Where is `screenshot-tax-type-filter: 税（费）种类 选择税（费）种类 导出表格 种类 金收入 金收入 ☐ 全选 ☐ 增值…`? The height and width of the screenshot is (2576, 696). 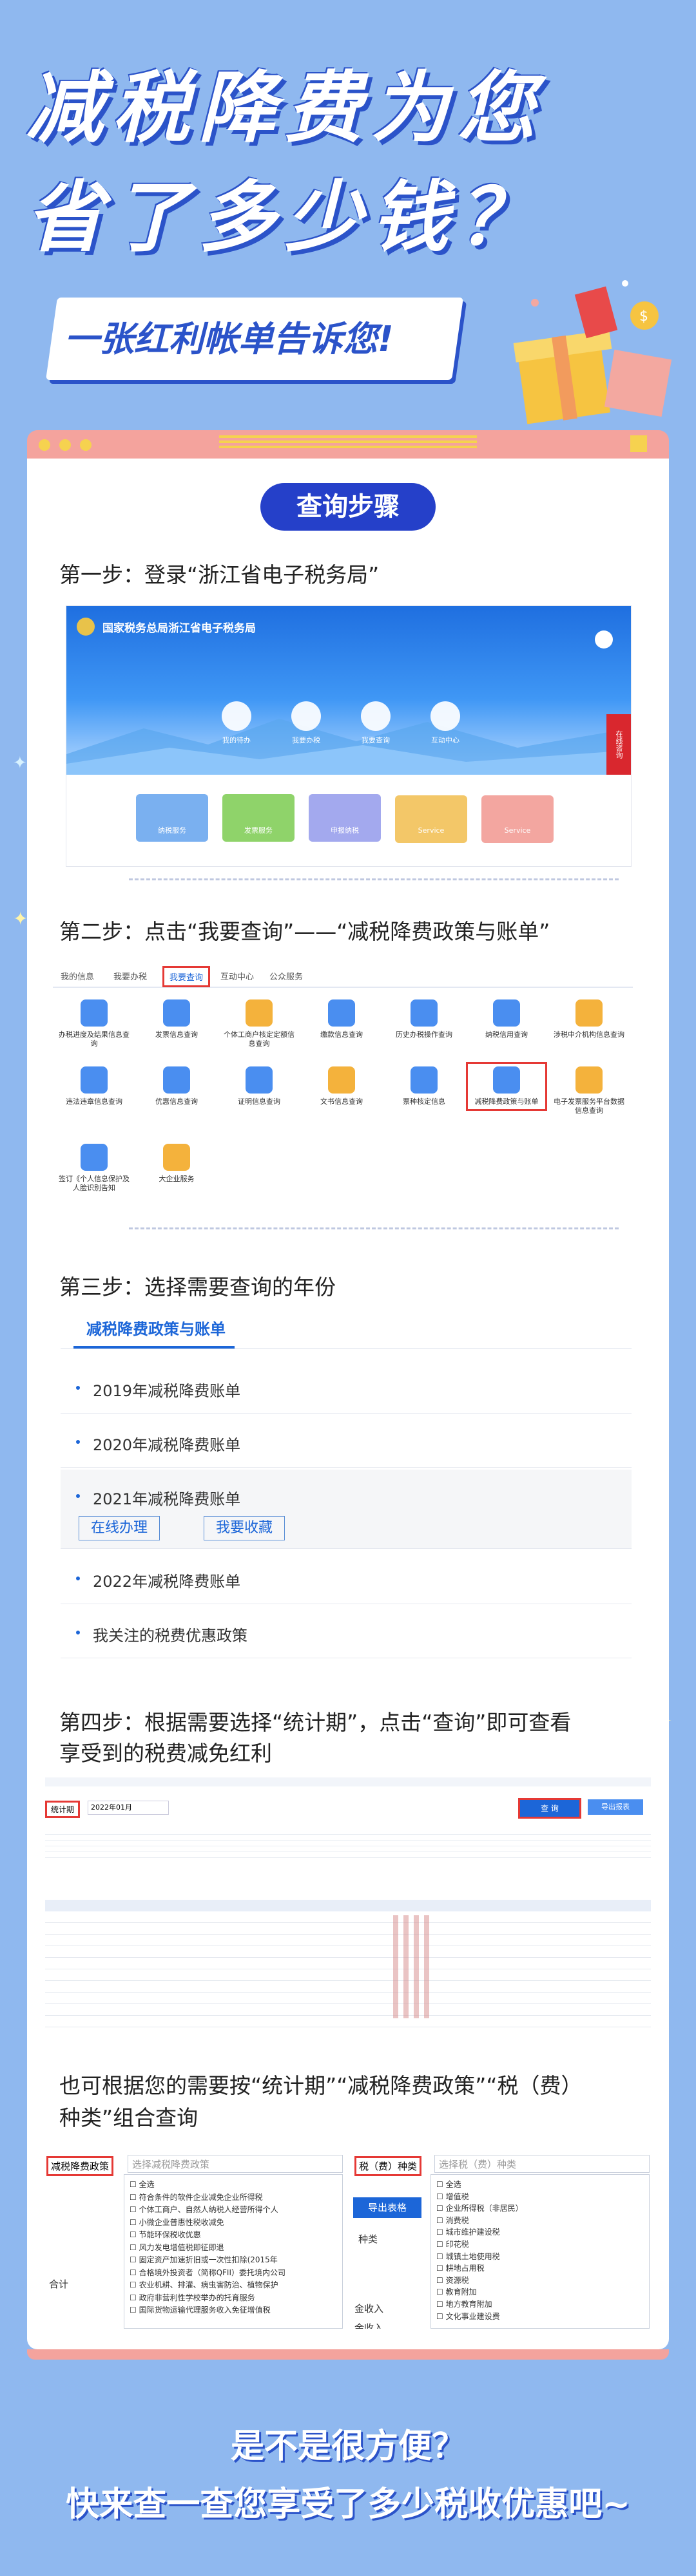
screenshot-tax-type-filter: 税（费）种类 选择税（费）种类 导出表格 种类 金收入 金收入 ☐ 全选 ☐ 增值… is located at coordinates (502, 2242).